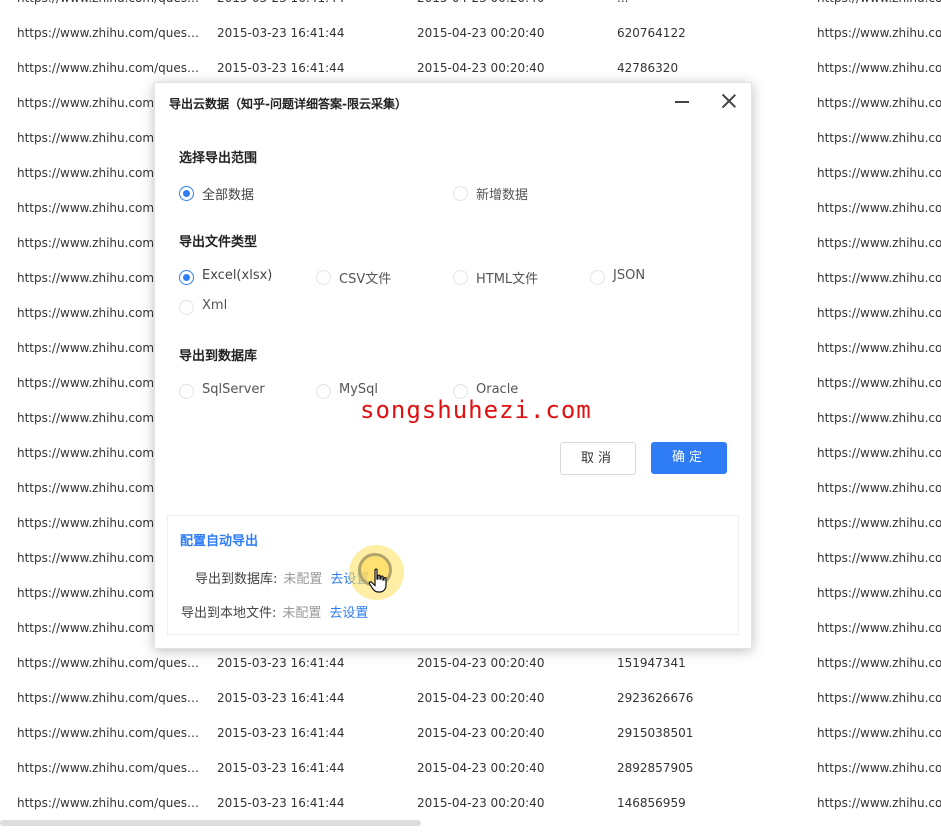 This screenshot has height=840, width=941. I want to click on radio-label: SqlServer, so click(233, 389).